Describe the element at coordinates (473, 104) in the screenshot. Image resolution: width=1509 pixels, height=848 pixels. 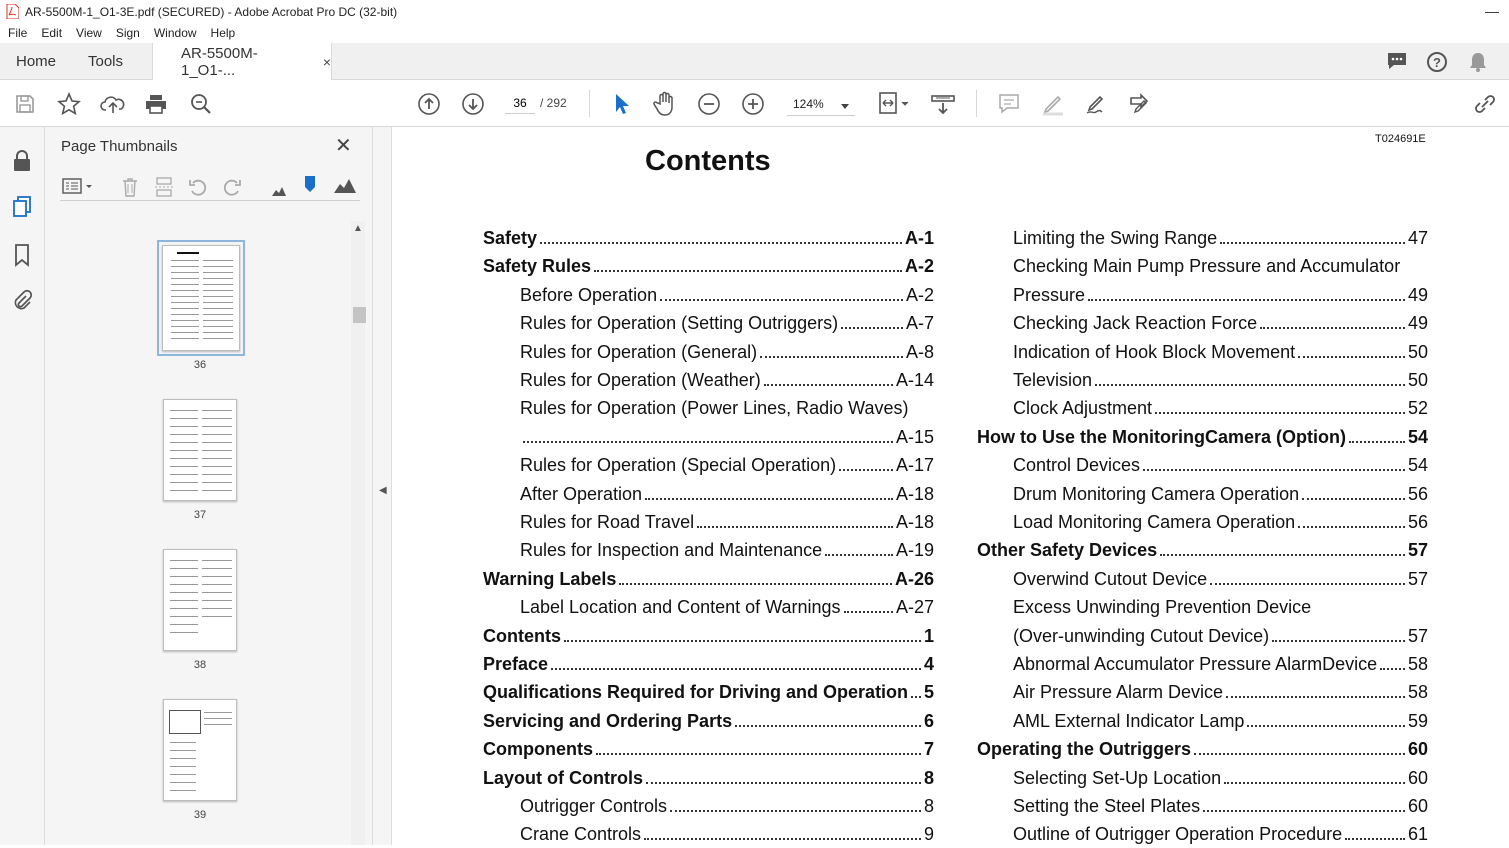
I see `next-page-icon` at that location.